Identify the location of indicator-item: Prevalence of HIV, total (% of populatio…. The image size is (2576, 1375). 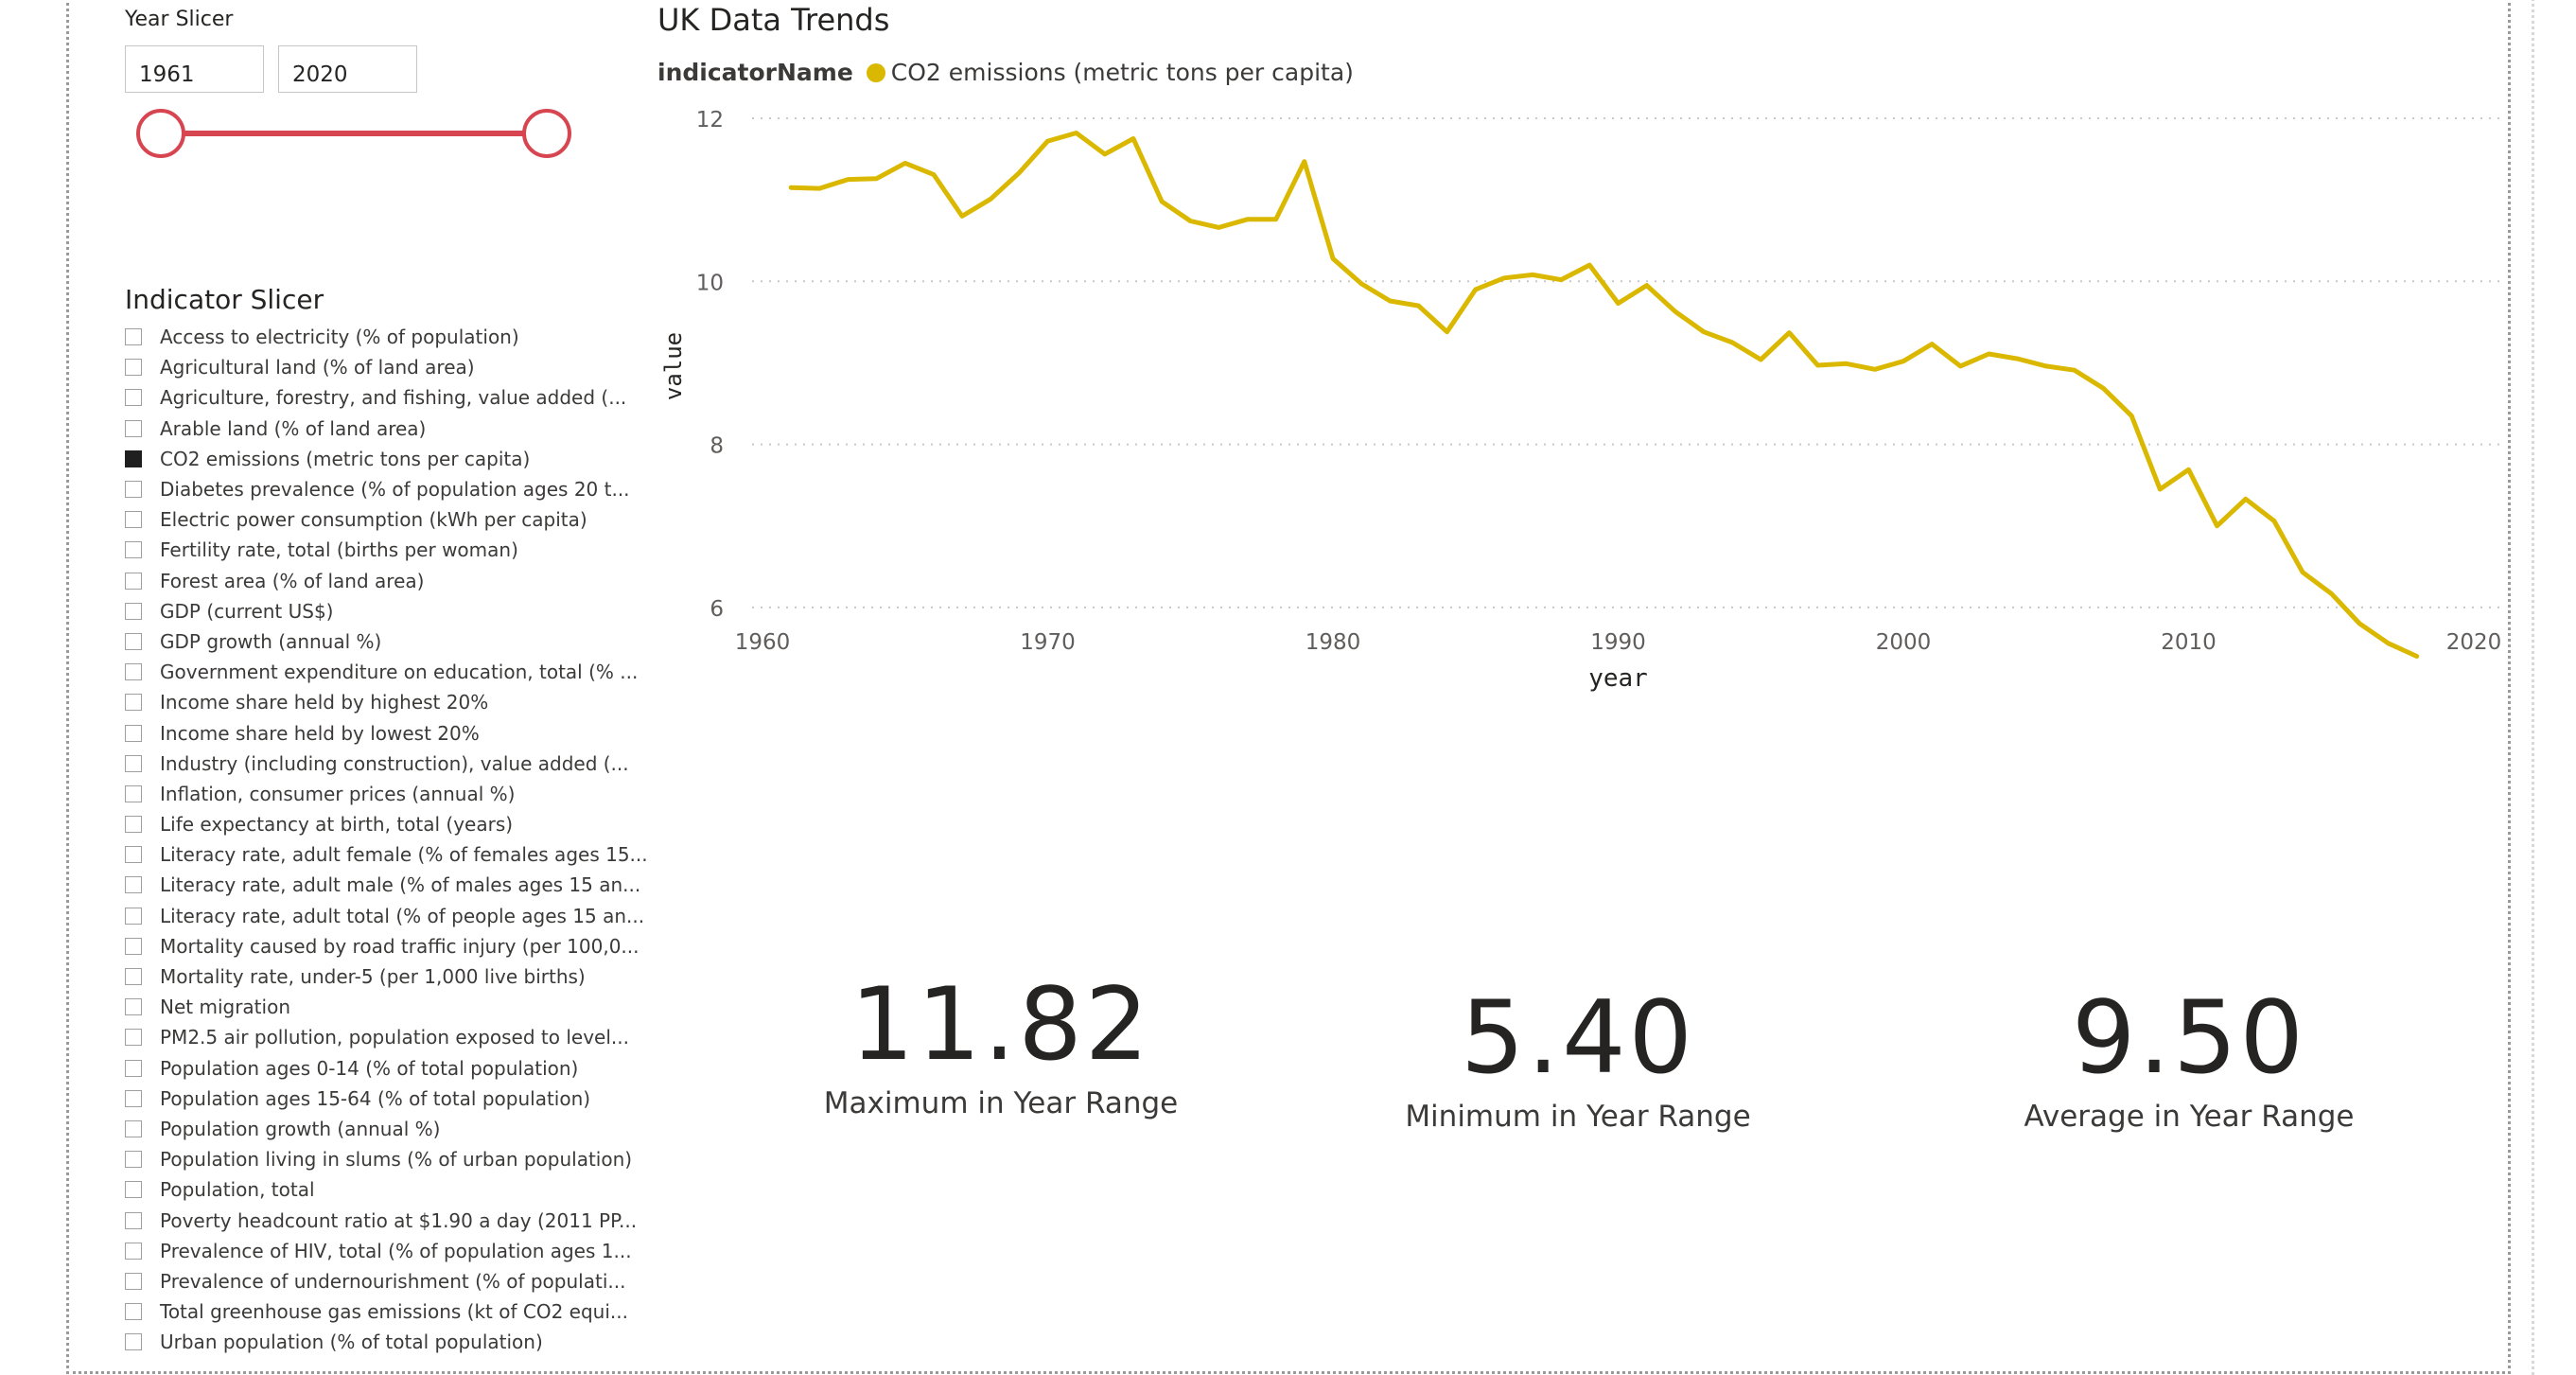
(387, 1251).